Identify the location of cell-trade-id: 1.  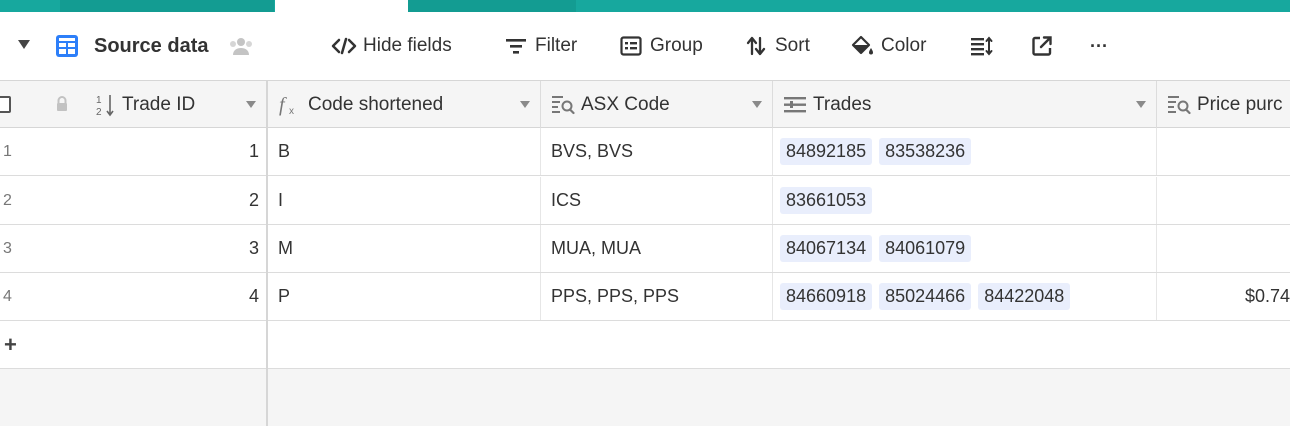
(163, 151).